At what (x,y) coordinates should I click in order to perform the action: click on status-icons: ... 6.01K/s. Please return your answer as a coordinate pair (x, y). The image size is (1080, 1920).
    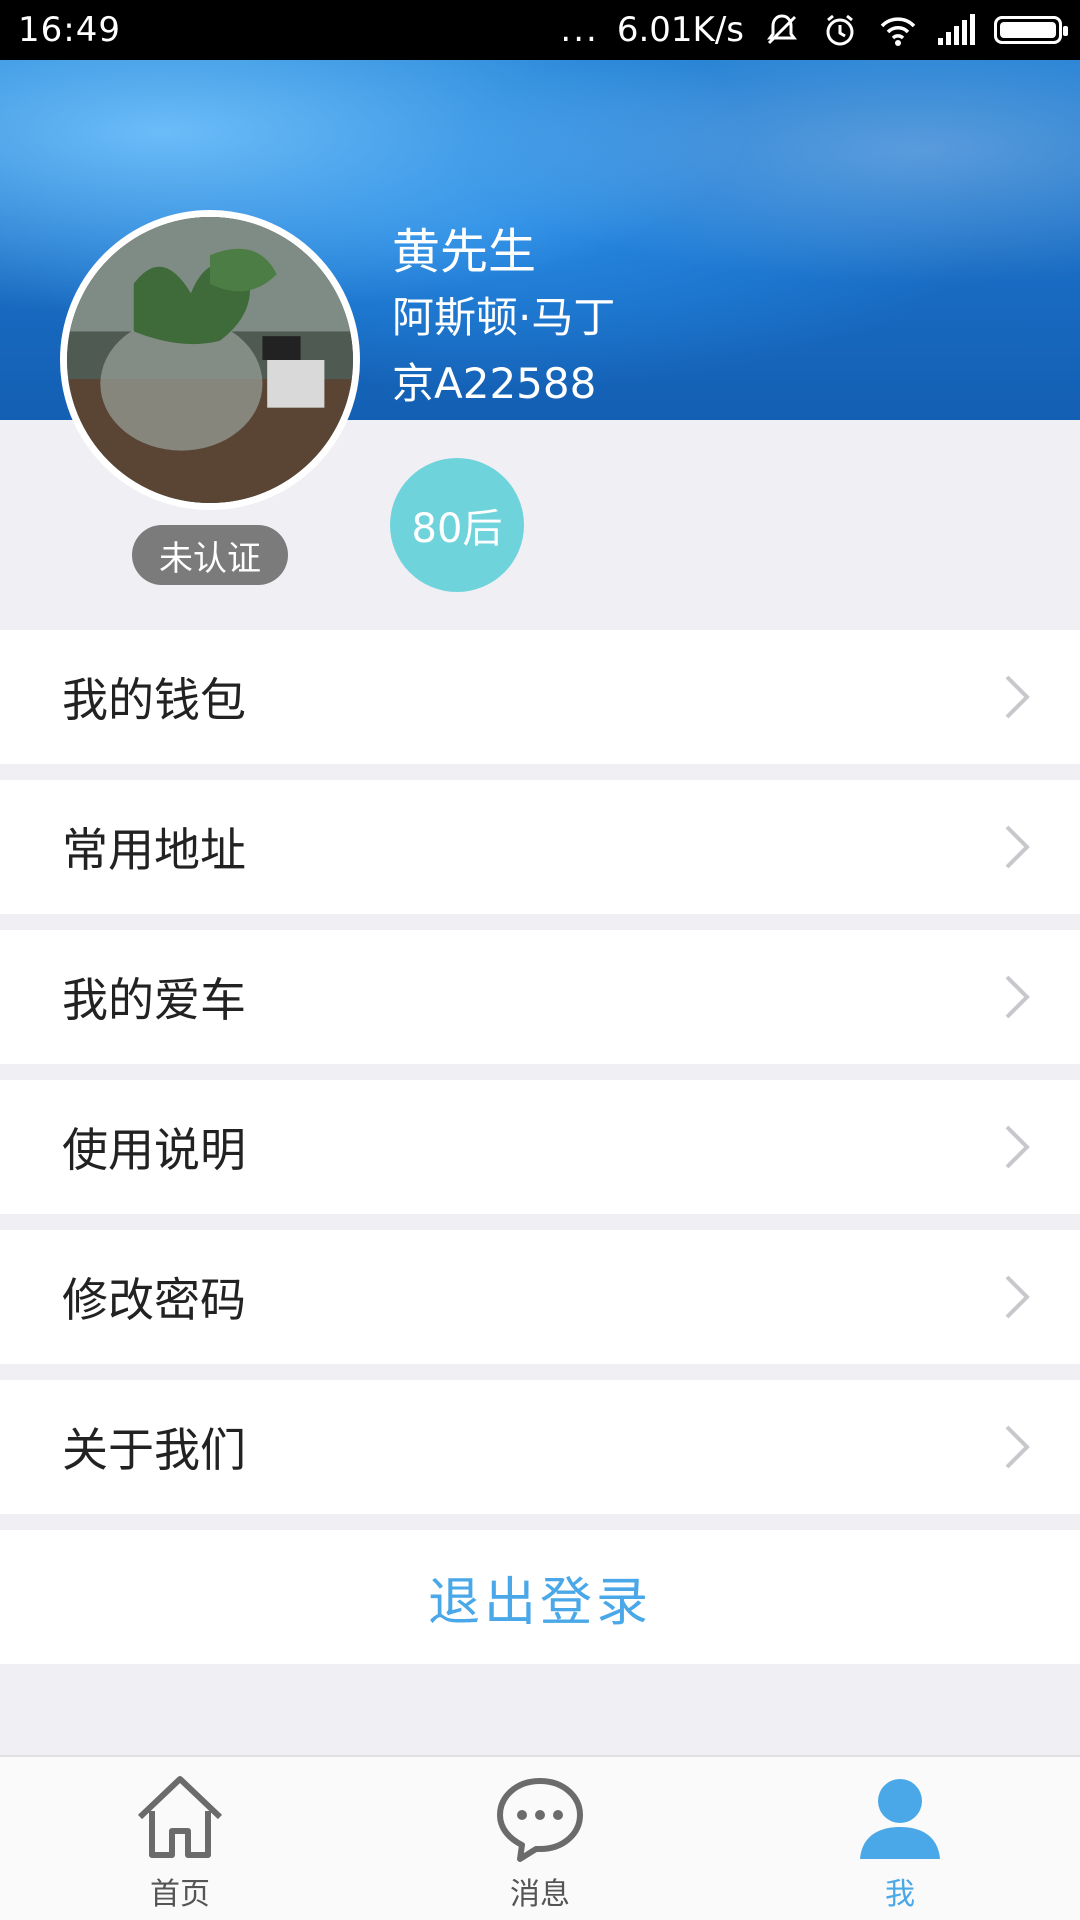
    Looking at the image, I should click on (814, 30).